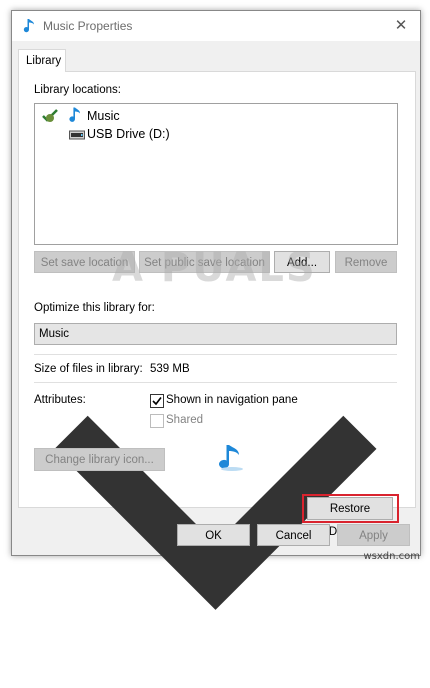 The image size is (430, 688). Describe the element at coordinates (216, 26) in the screenshot. I see `title-bar: Music Properties ✕` at that location.